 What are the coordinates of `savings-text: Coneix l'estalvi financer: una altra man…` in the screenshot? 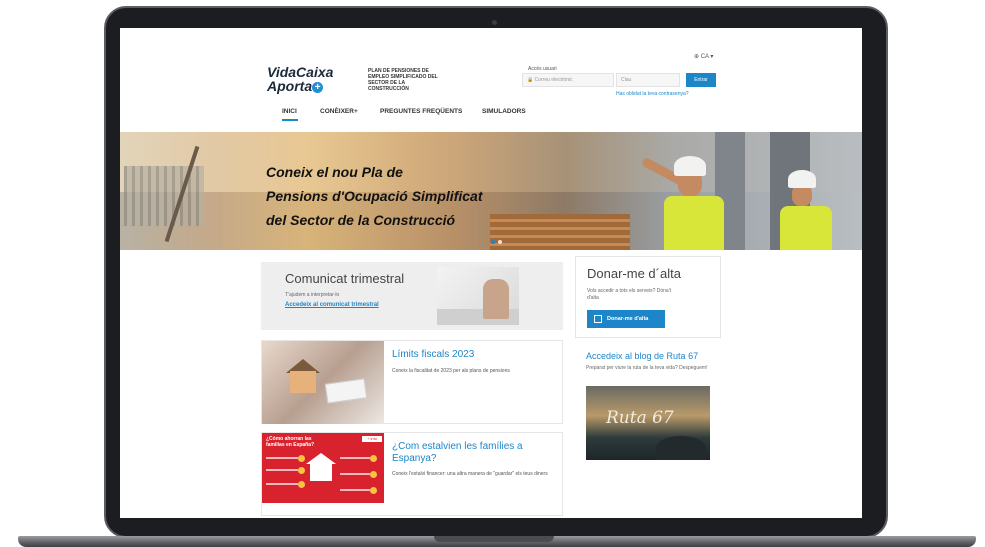 It's located at (470, 474).